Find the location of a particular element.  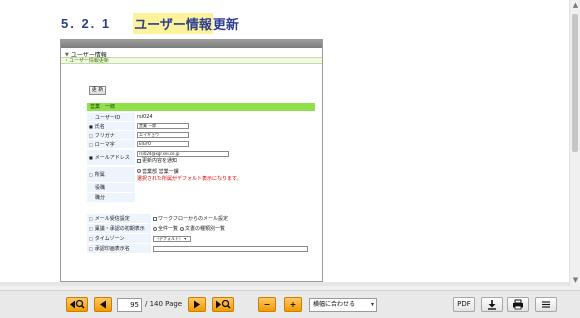

timezone-label: タイムゾーン is located at coordinates (109, 239).